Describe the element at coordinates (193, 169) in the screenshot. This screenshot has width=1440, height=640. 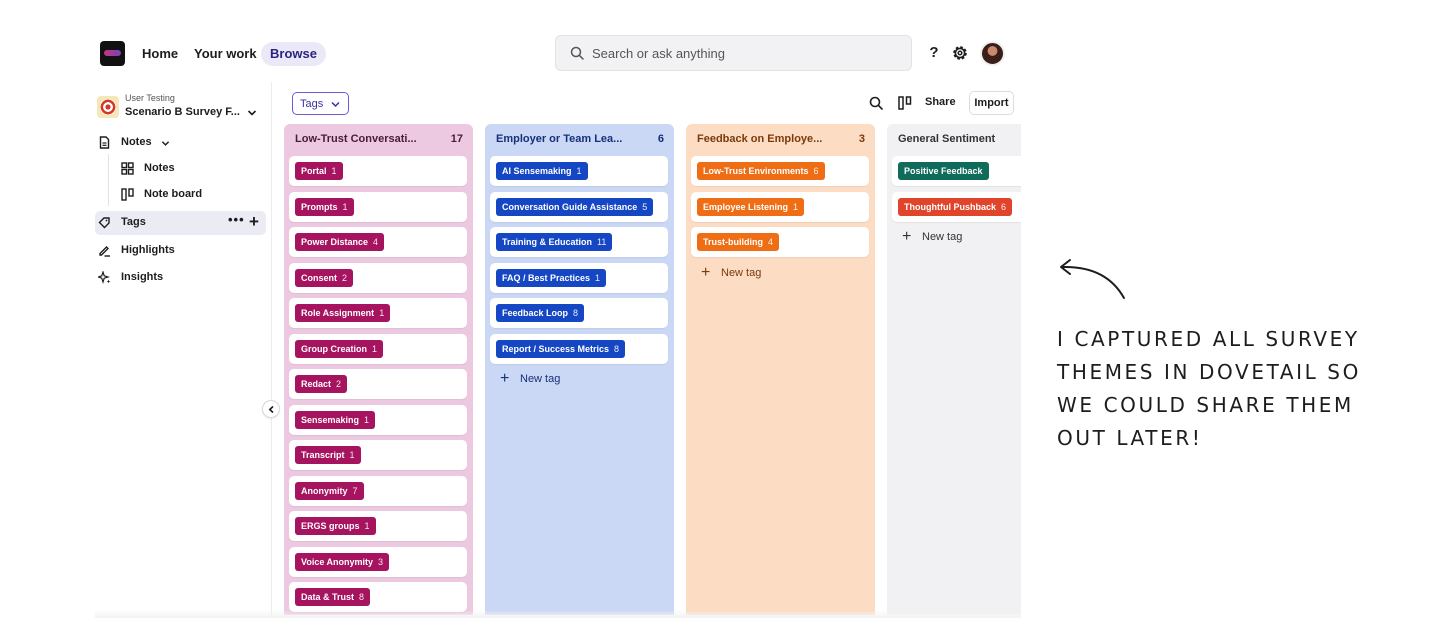
I see `sidebar-item-notes-list: Notes` at that location.